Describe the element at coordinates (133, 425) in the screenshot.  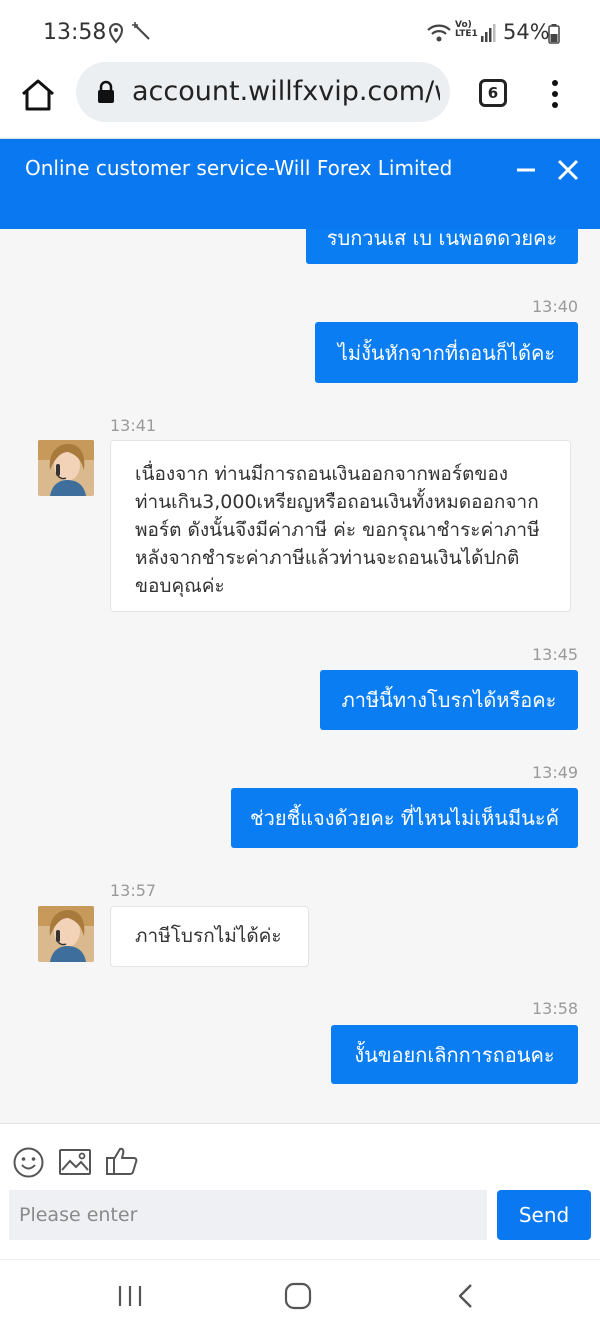
I see `message-time: 13:41` at that location.